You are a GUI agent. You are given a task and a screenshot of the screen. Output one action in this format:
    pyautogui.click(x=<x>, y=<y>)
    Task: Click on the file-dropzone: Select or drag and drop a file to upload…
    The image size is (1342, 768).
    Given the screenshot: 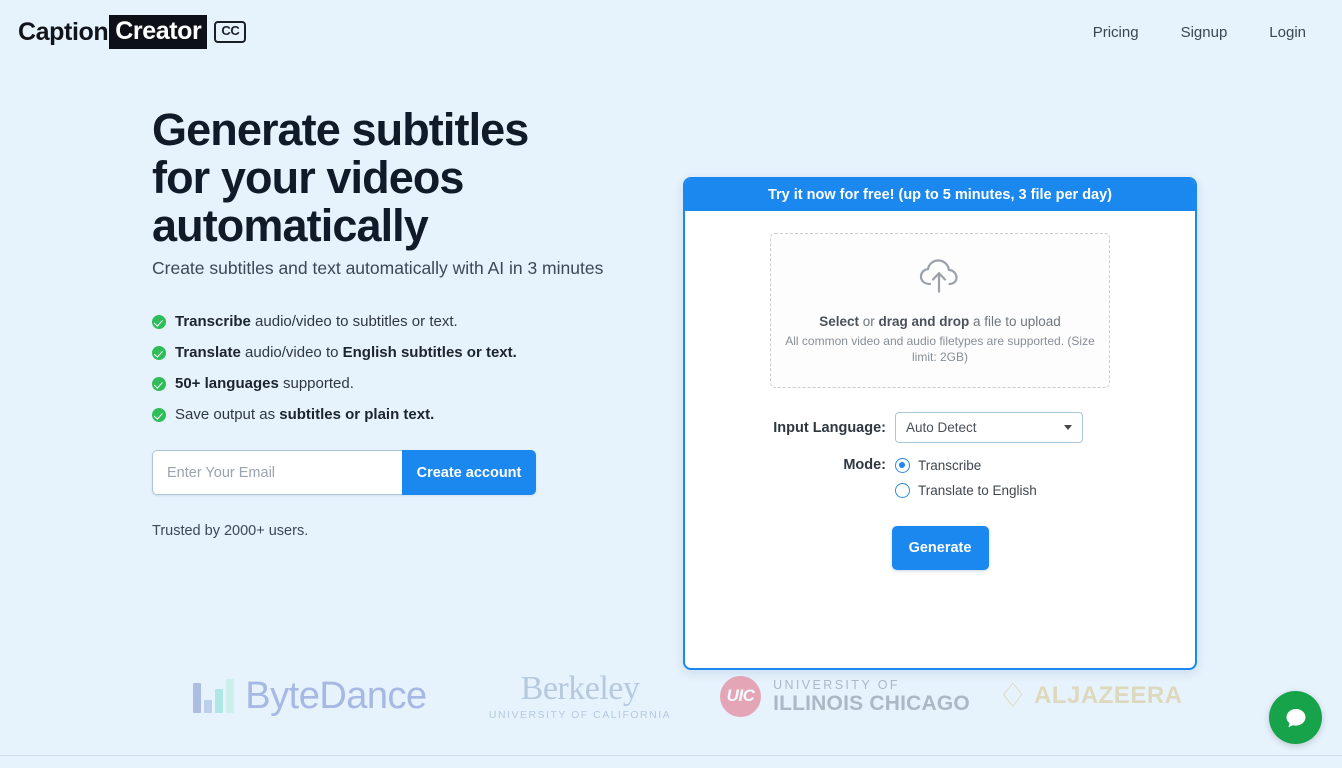 What is the action you would take?
    pyautogui.click(x=940, y=310)
    